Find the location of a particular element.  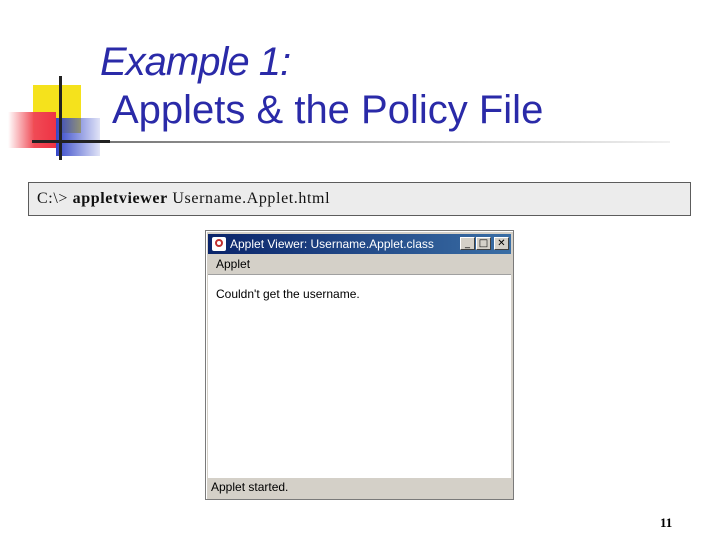

command-program: appletviewer is located at coordinates (120, 198).